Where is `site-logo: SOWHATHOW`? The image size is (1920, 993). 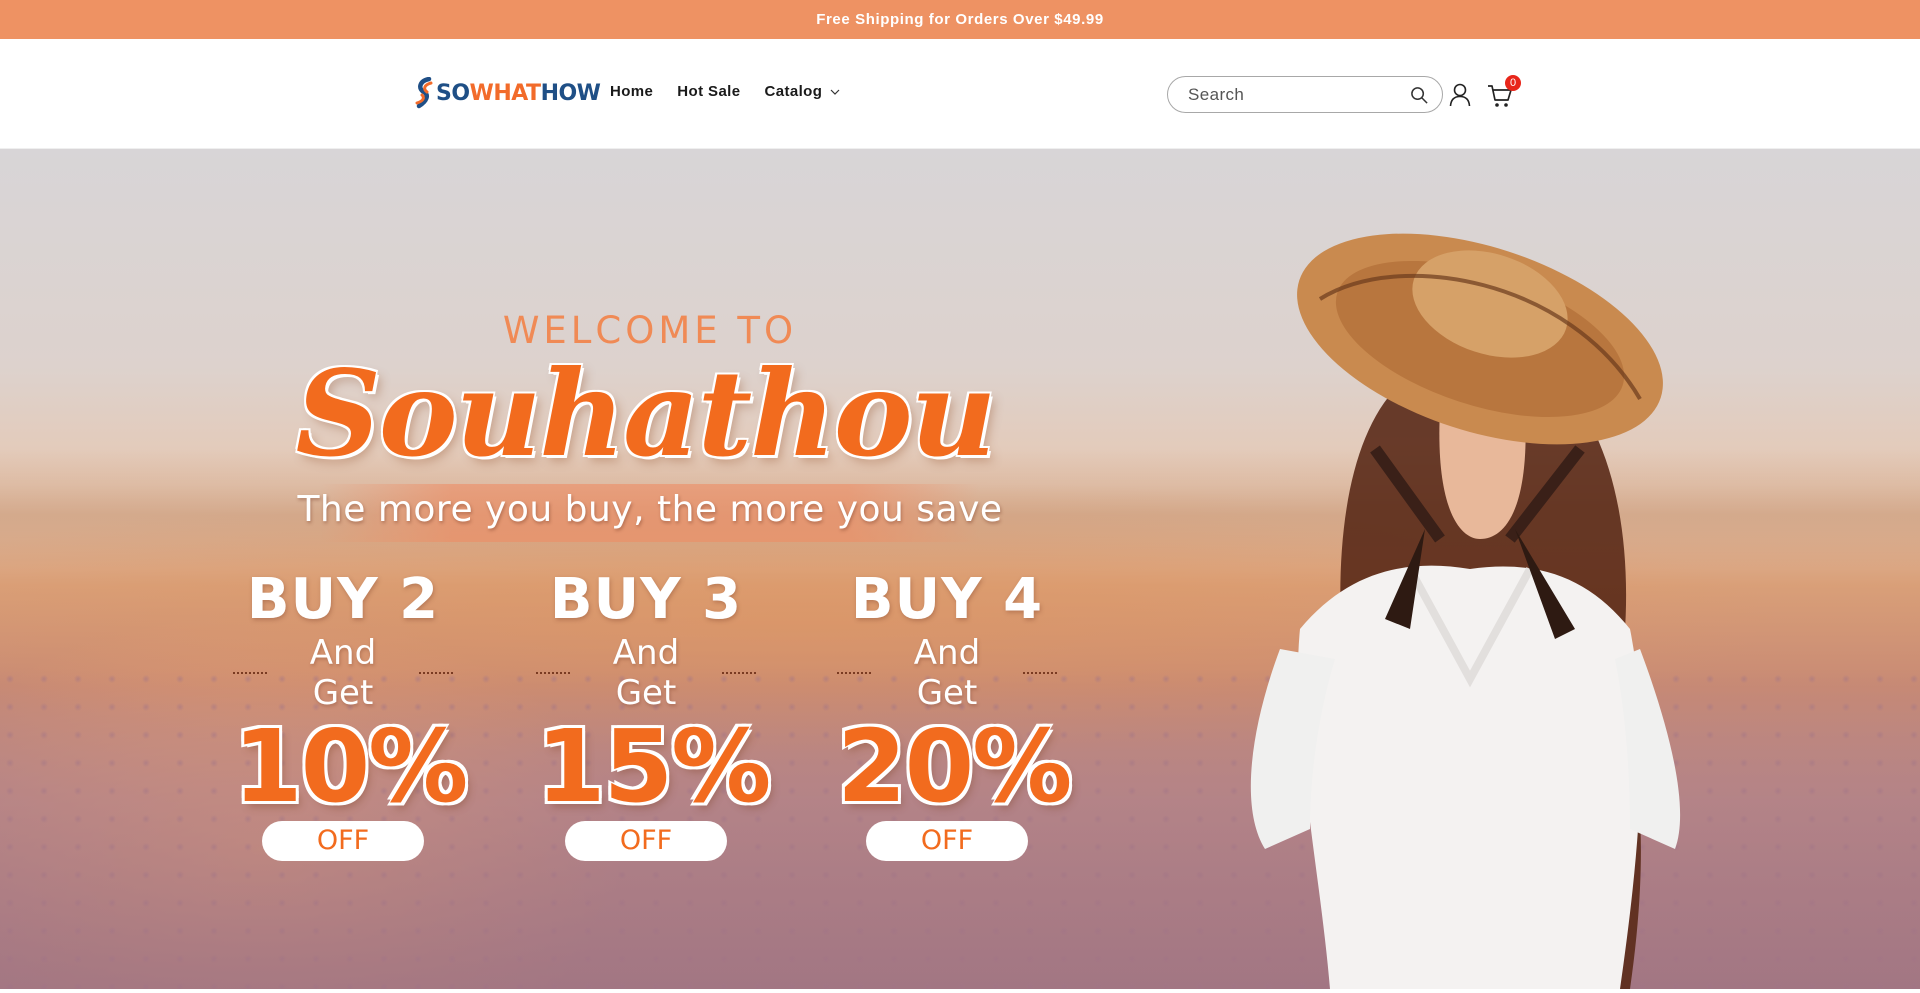
site-logo: SOWHATHOW is located at coordinates (507, 93).